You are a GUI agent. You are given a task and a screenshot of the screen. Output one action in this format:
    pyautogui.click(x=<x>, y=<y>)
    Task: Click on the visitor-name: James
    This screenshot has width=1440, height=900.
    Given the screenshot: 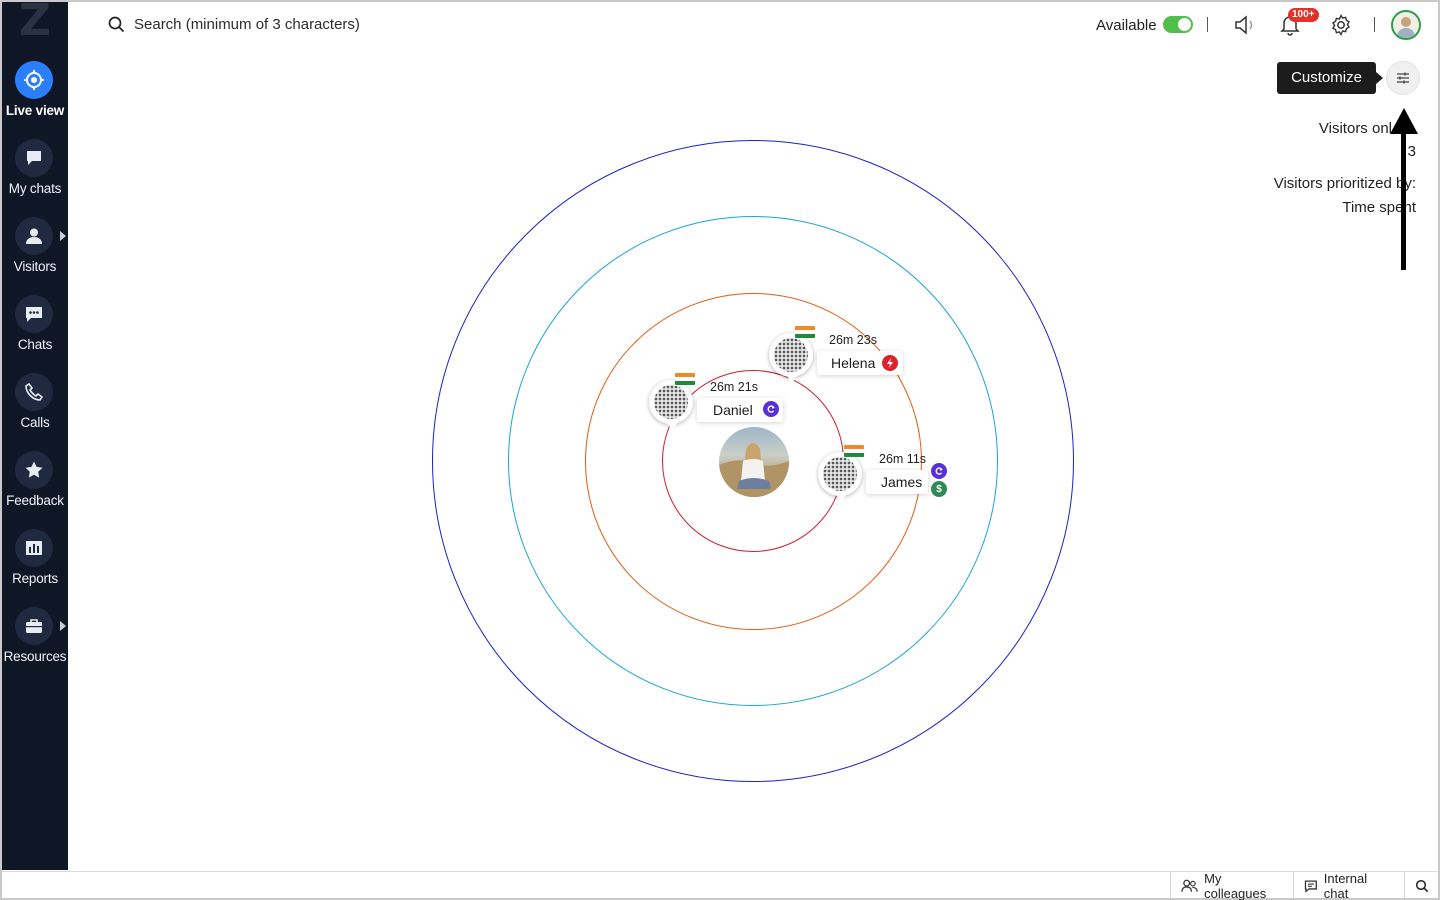 What is the action you would take?
    pyautogui.click(x=897, y=482)
    